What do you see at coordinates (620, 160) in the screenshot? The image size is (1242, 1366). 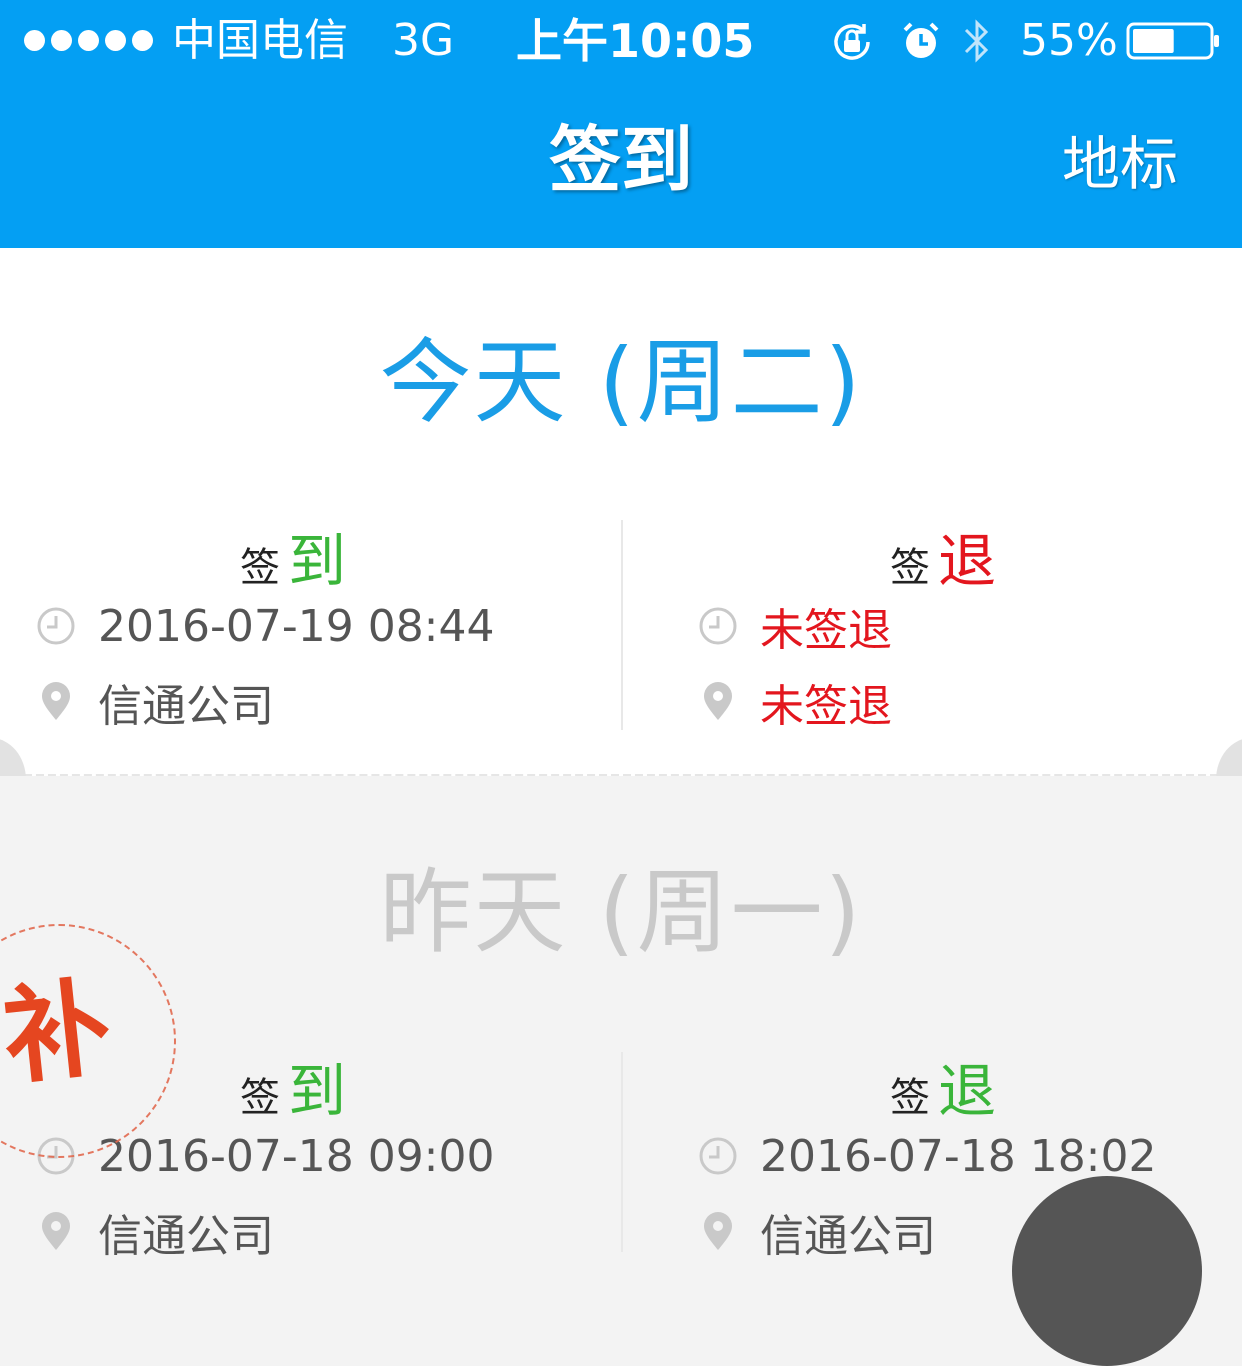 I see `page-title: 签到` at bounding box center [620, 160].